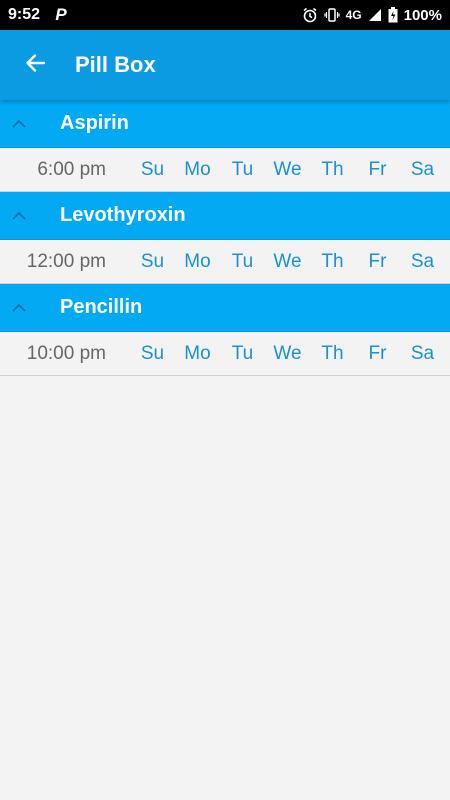  What do you see at coordinates (332, 15) in the screenshot?
I see `vibrate-icon` at bounding box center [332, 15].